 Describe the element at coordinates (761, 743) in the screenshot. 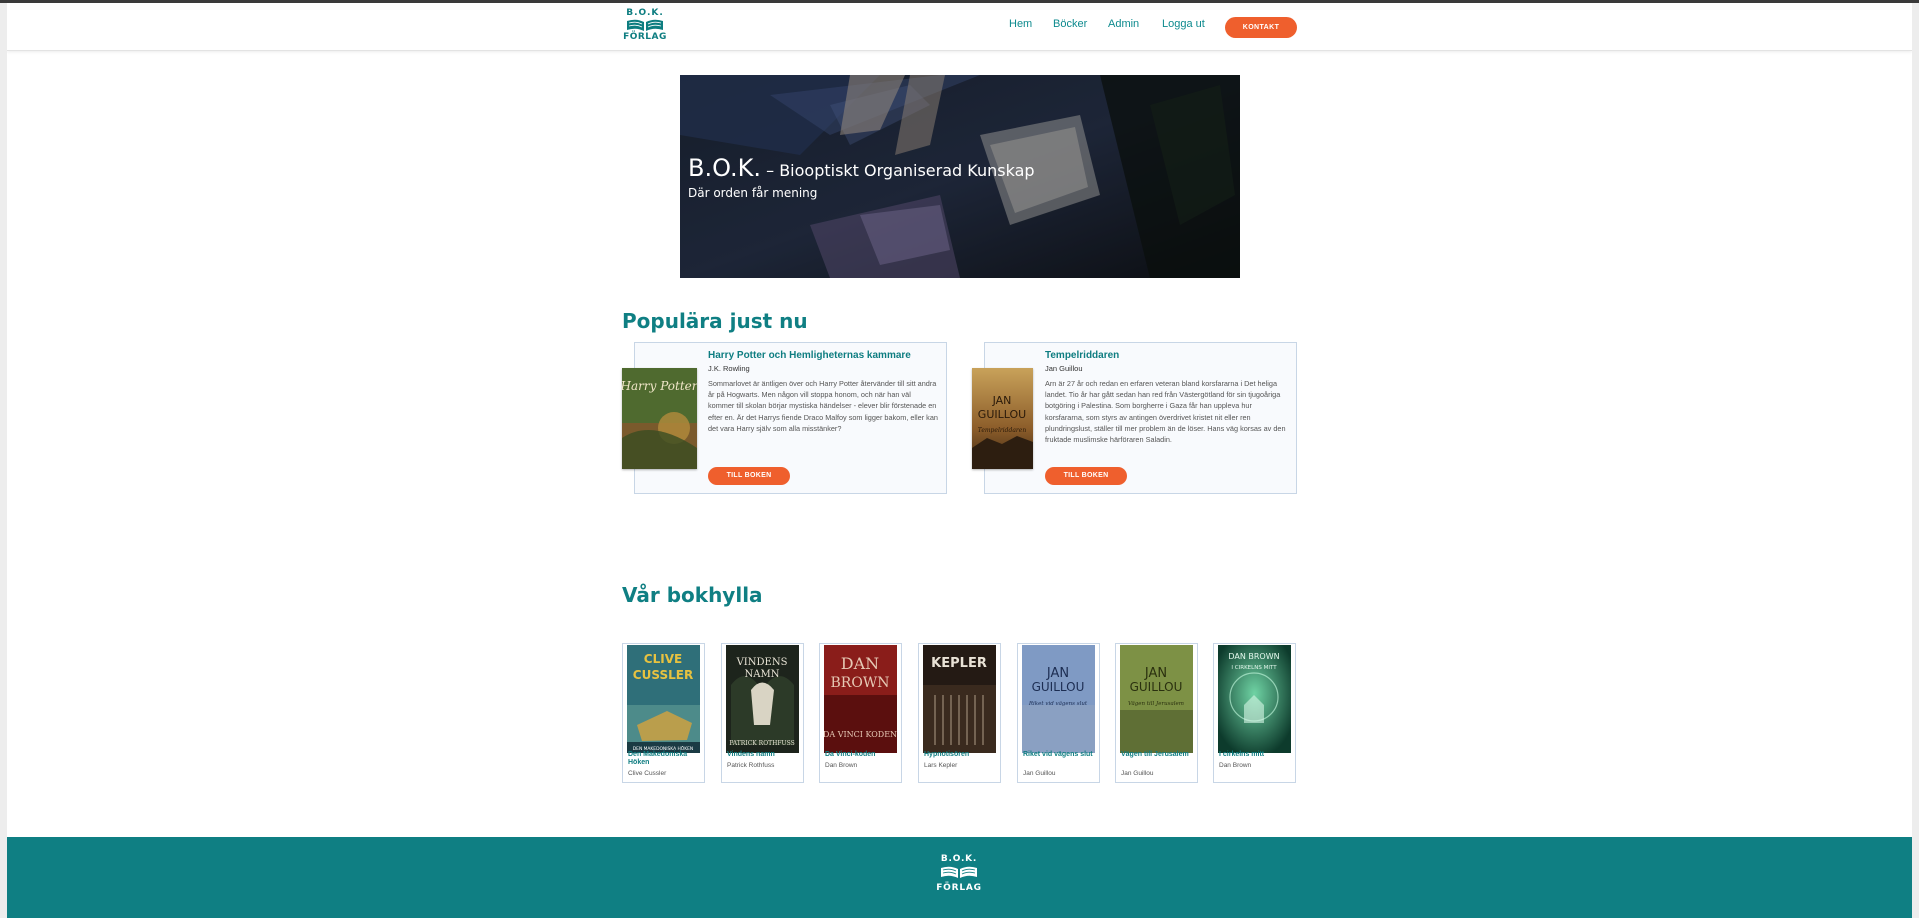

I see `cover-bottom-text: PATRICK ROTHFUSS` at that location.